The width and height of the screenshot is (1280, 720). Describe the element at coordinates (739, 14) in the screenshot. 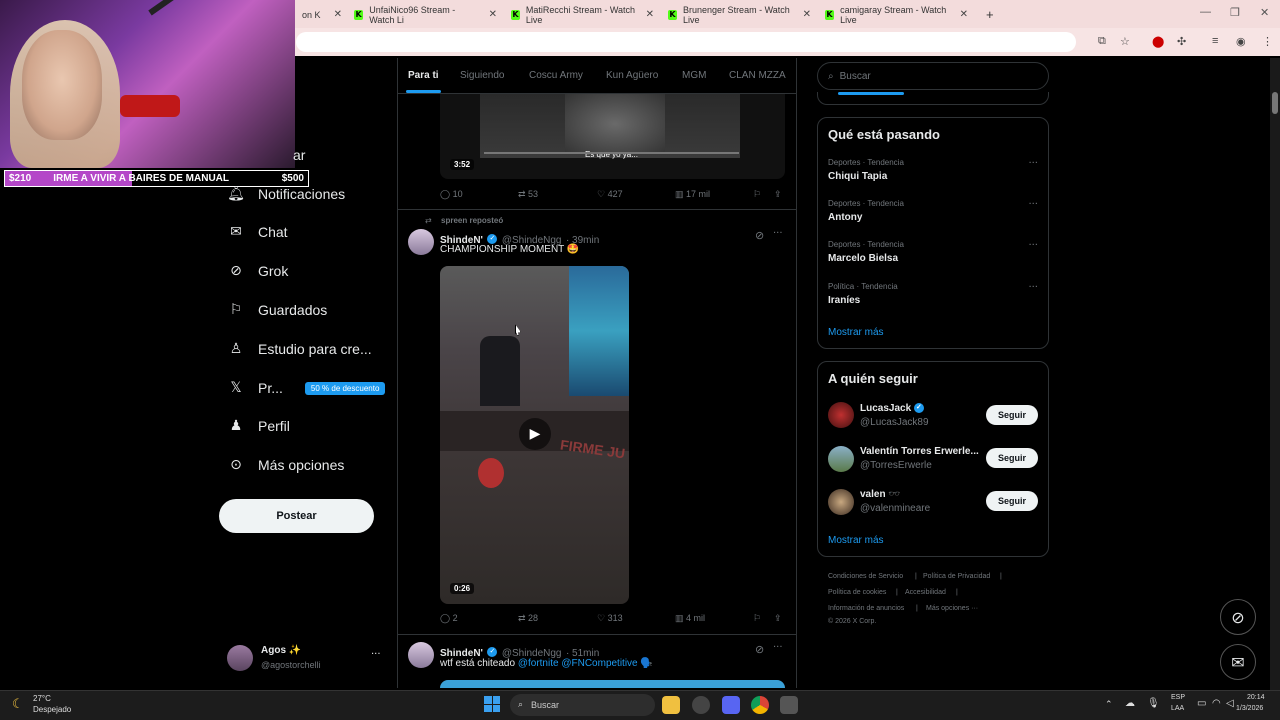

I see `browser-tab: K Brunenger Stream - Watch Live ✕` at that location.